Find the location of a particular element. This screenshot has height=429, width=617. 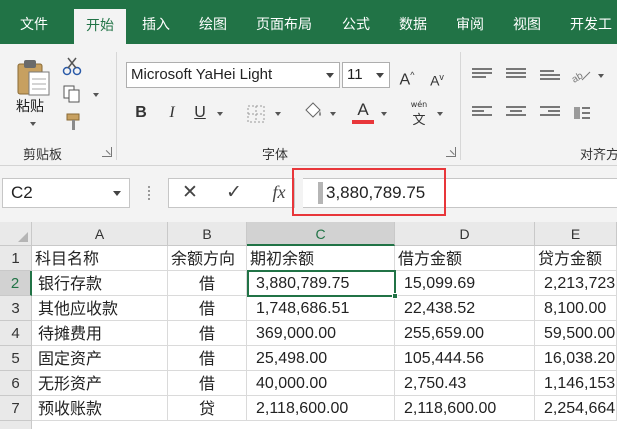

cell-e6: 1,146,153. is located at coordinates (576, 383).